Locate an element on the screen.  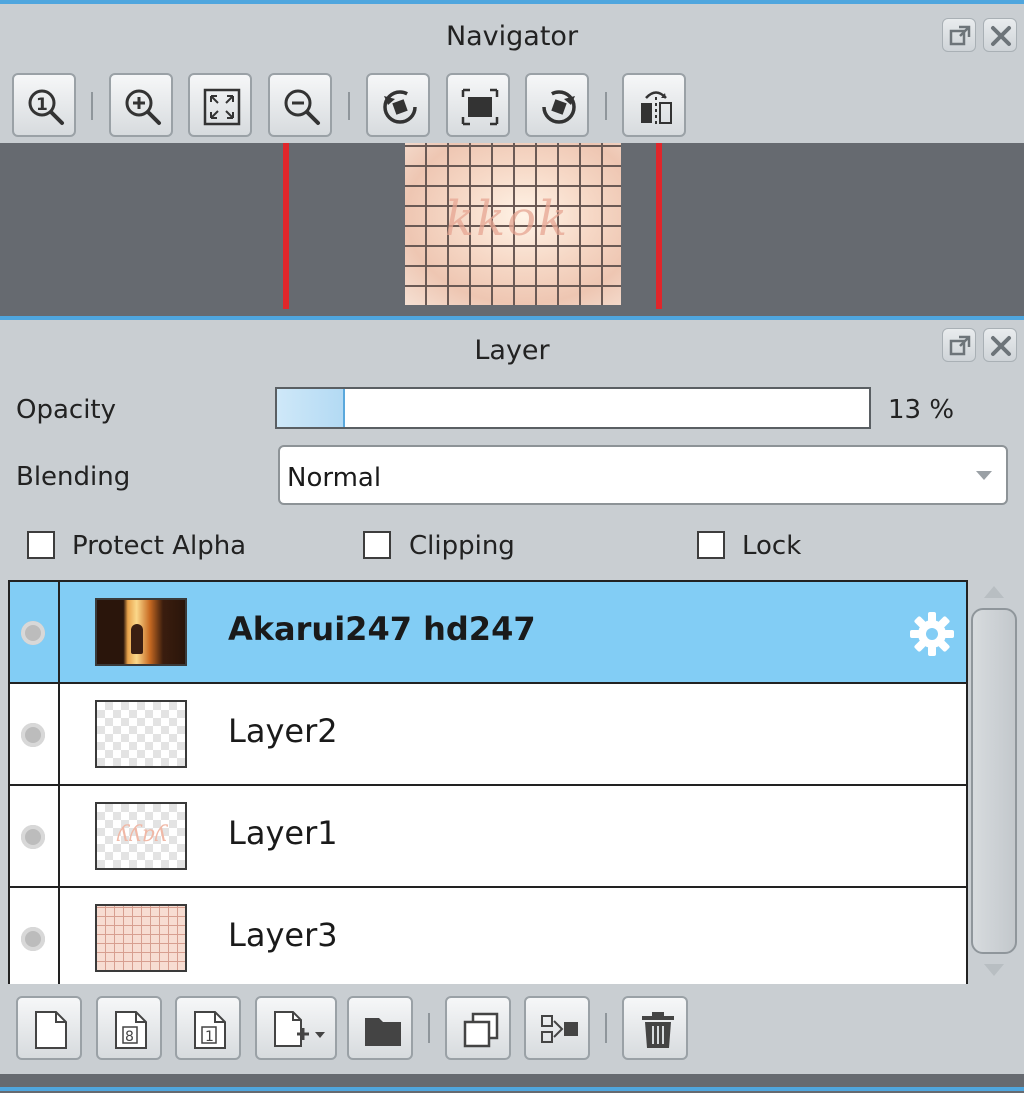
blending-label: Blending is located at coordinates (73, 477).